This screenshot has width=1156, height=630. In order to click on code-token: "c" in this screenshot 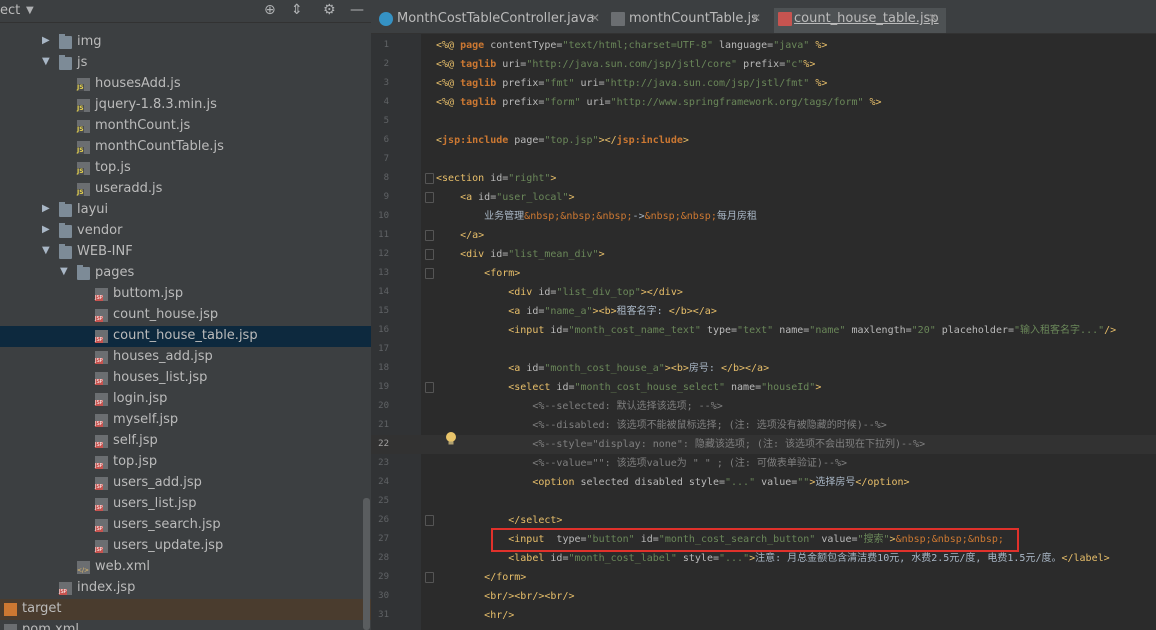, I will do `click(794, 64)`.